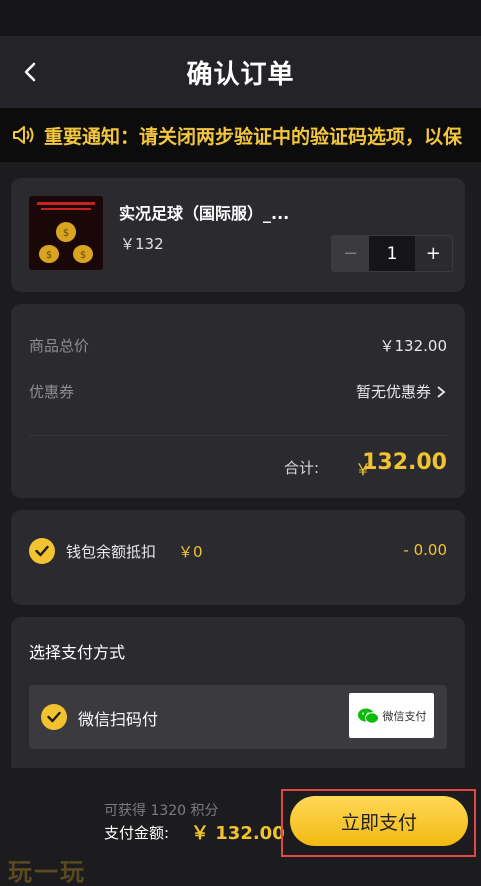  I want to click on wechat-pay-checkbox, so click(54, 717).